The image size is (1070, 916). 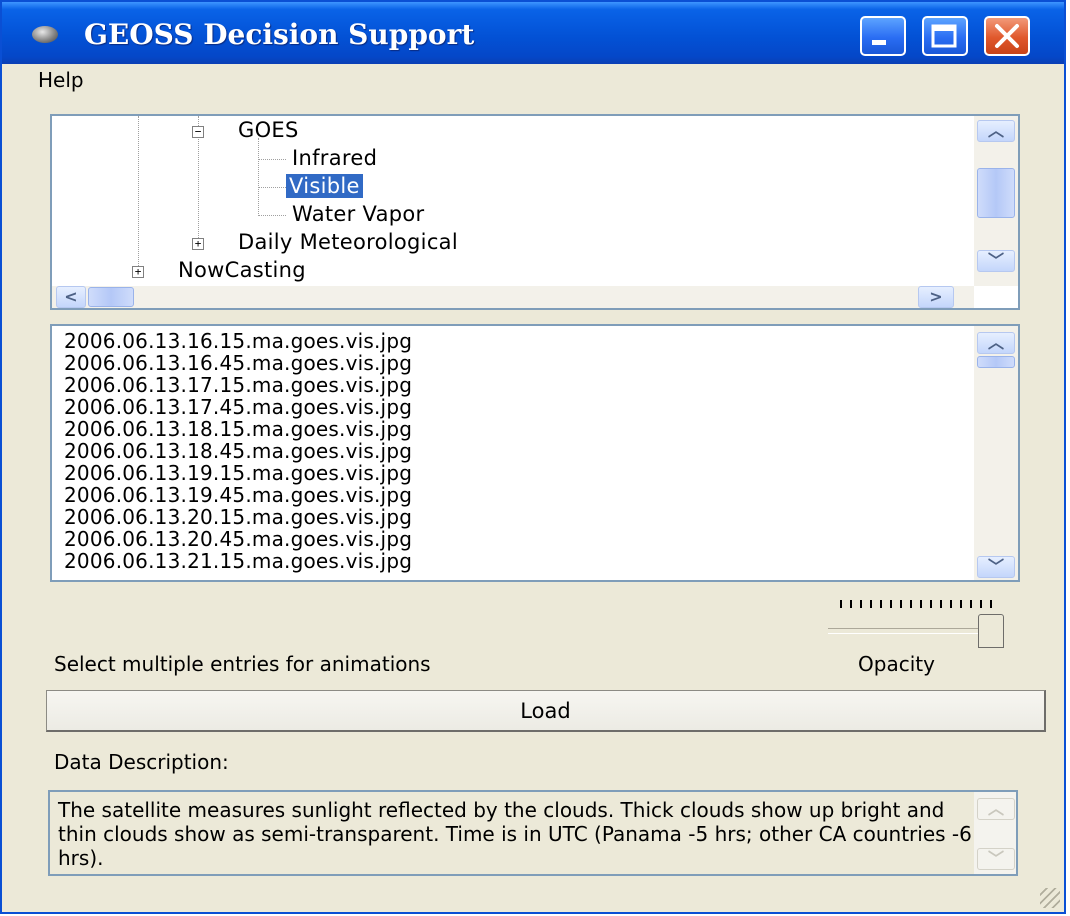 I want to click on list-item: 2006.06.13.19.15.ma.goes.vis.jpg, so click(x=238, y=473).